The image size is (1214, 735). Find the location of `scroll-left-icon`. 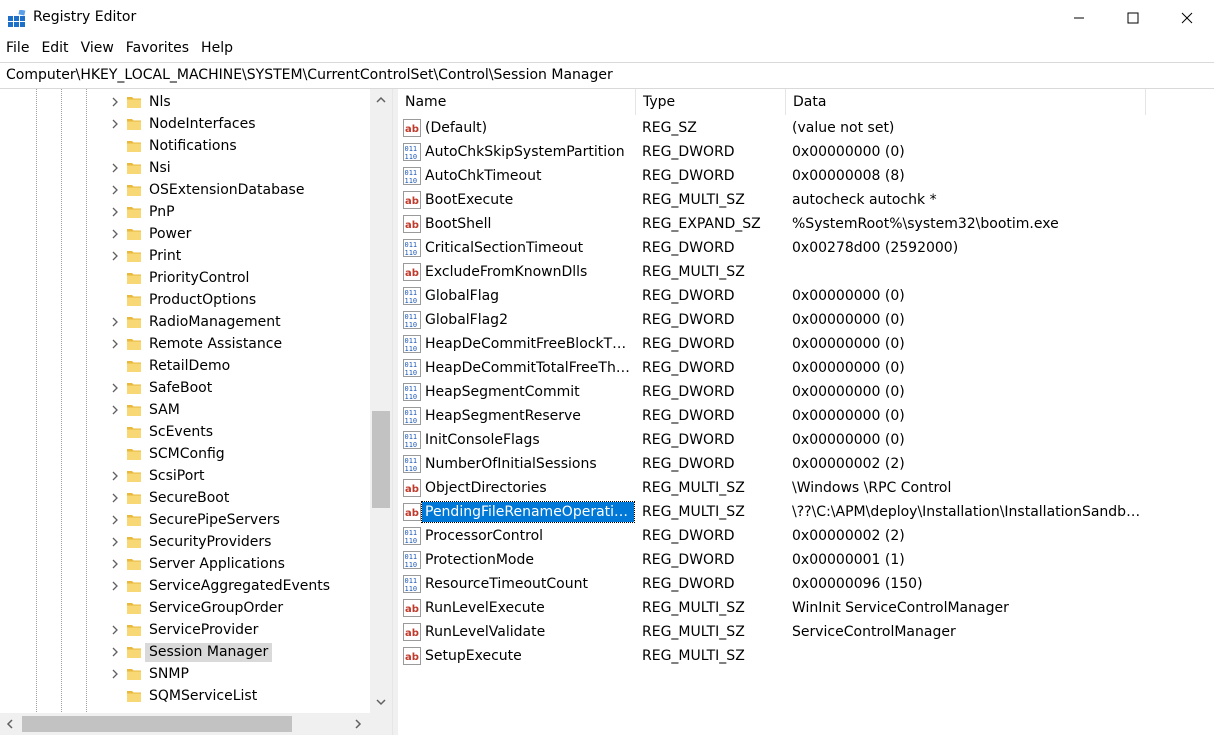

scroll-left-icon is located at coordinates (10, 724).